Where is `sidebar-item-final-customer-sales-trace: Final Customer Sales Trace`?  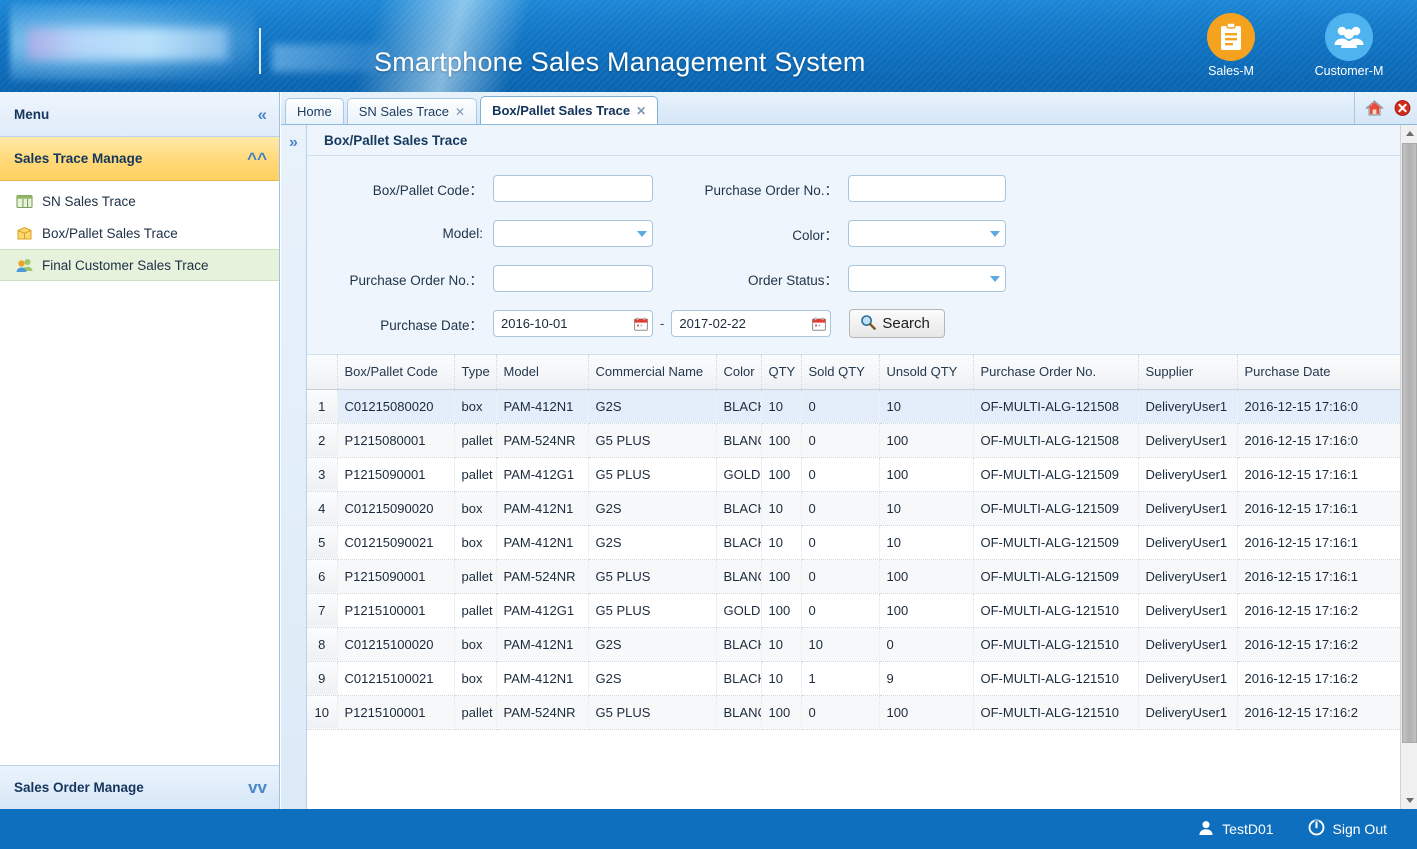
sidebar-item-final-customer-sales-trace: Final Customer Sales Trace is located at coordinates (139, 265).